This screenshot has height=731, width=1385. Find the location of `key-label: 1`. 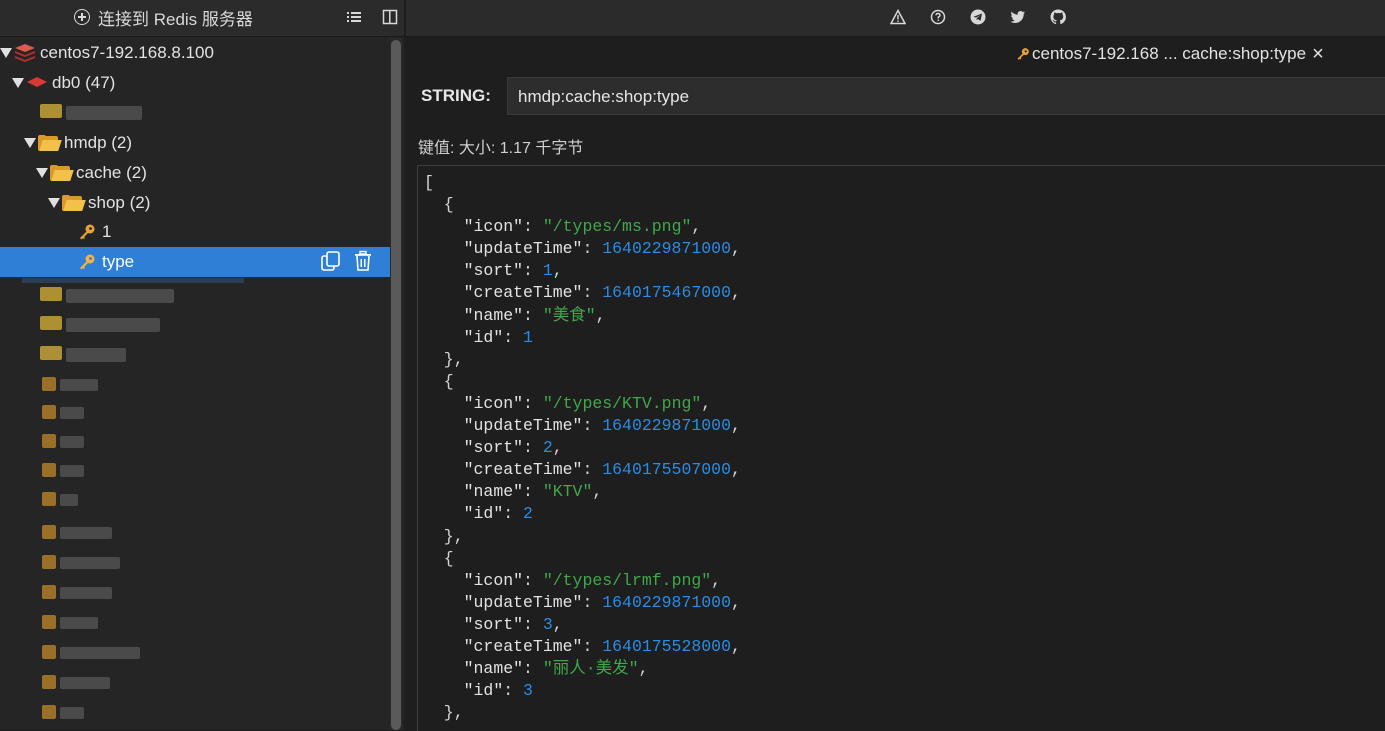

key-label: 1 is located at coordinates (107, 231).